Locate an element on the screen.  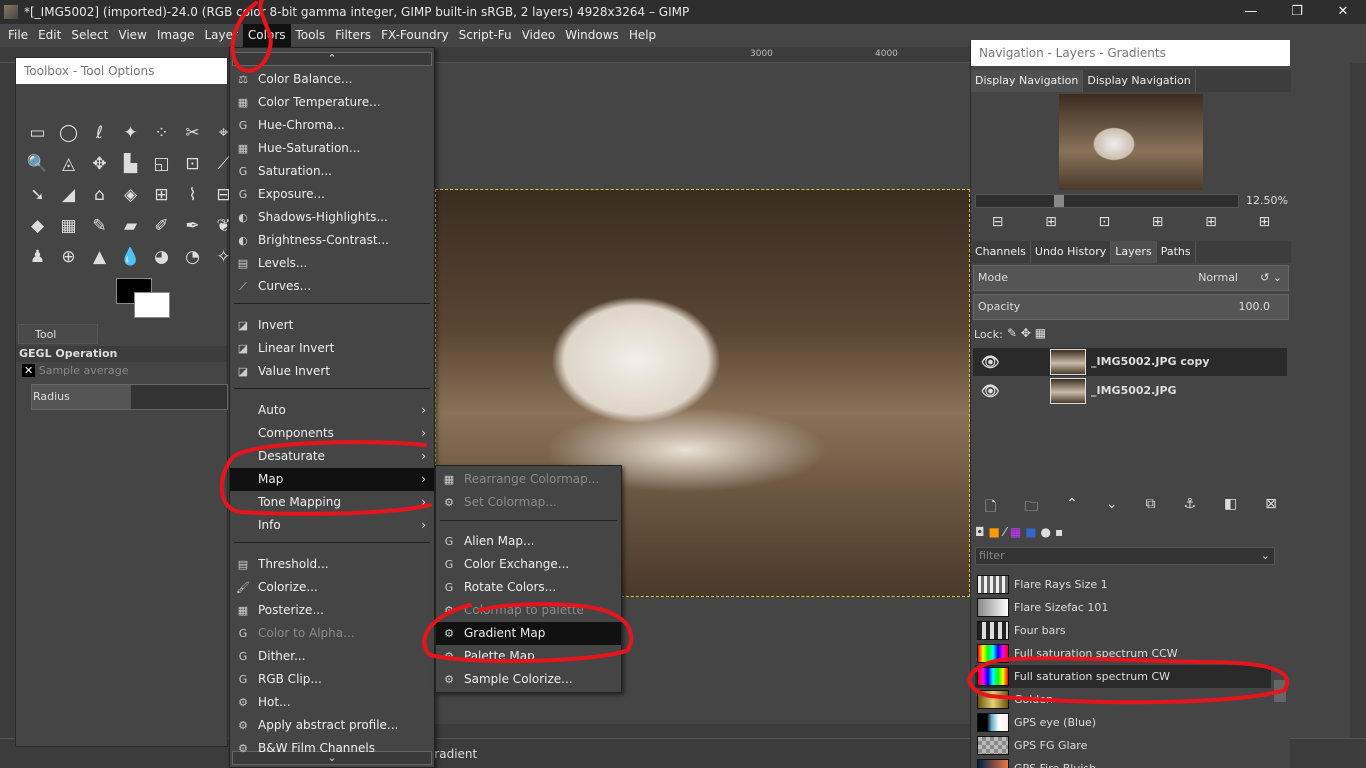
gradient-item: GPS eye (Blue) is located at coordinates (1123, 722).